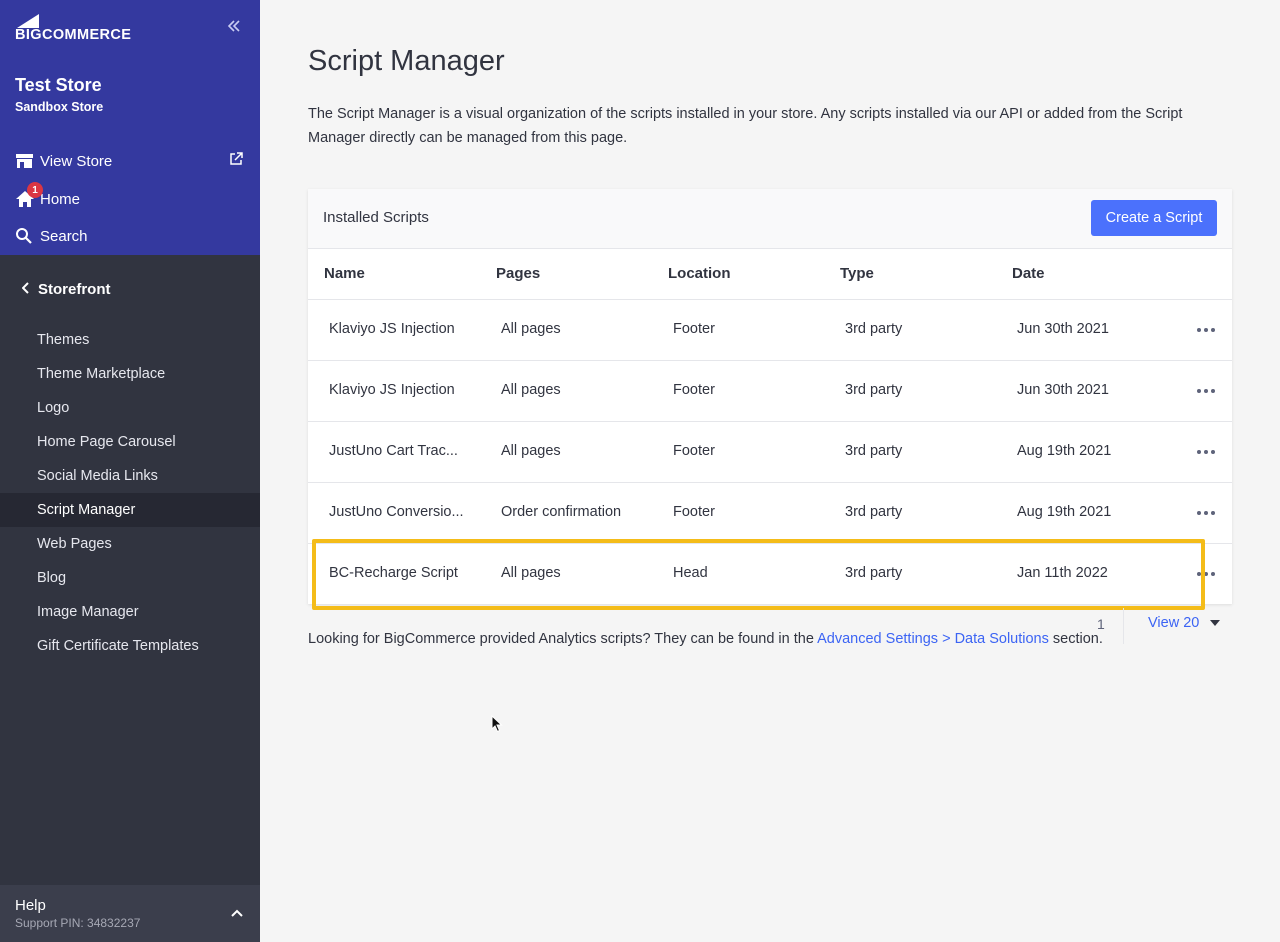 This screenshot has height=942, width=1280. Describe the element at coordinates (73, 35) in the screenshot. I see `logo-text: BIGCOMMERCE` at that location.